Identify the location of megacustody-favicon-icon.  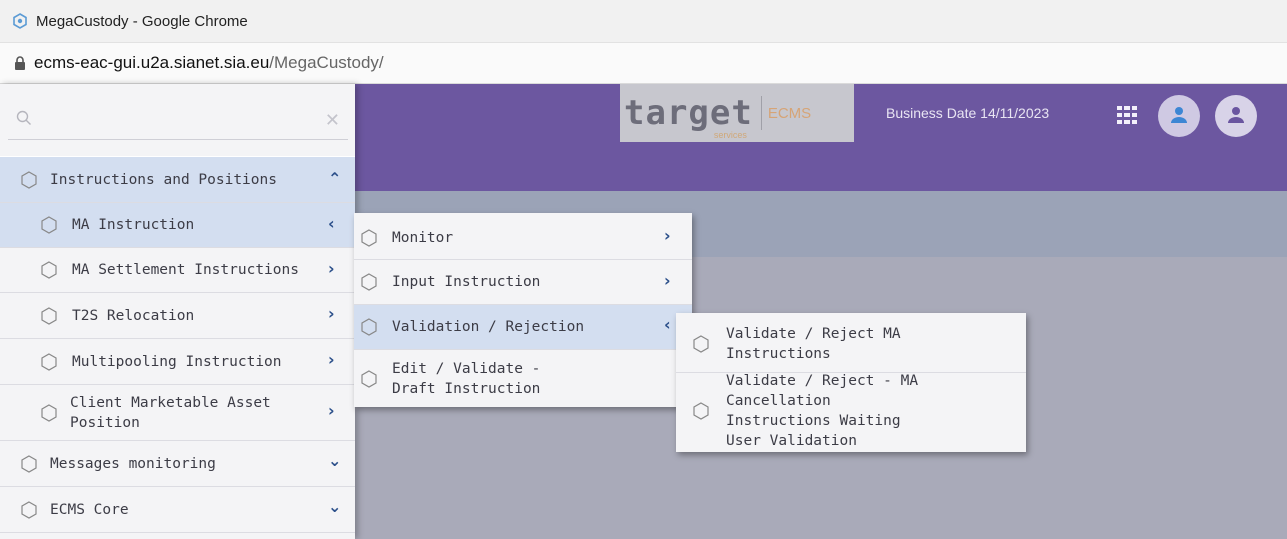
(20, 21).